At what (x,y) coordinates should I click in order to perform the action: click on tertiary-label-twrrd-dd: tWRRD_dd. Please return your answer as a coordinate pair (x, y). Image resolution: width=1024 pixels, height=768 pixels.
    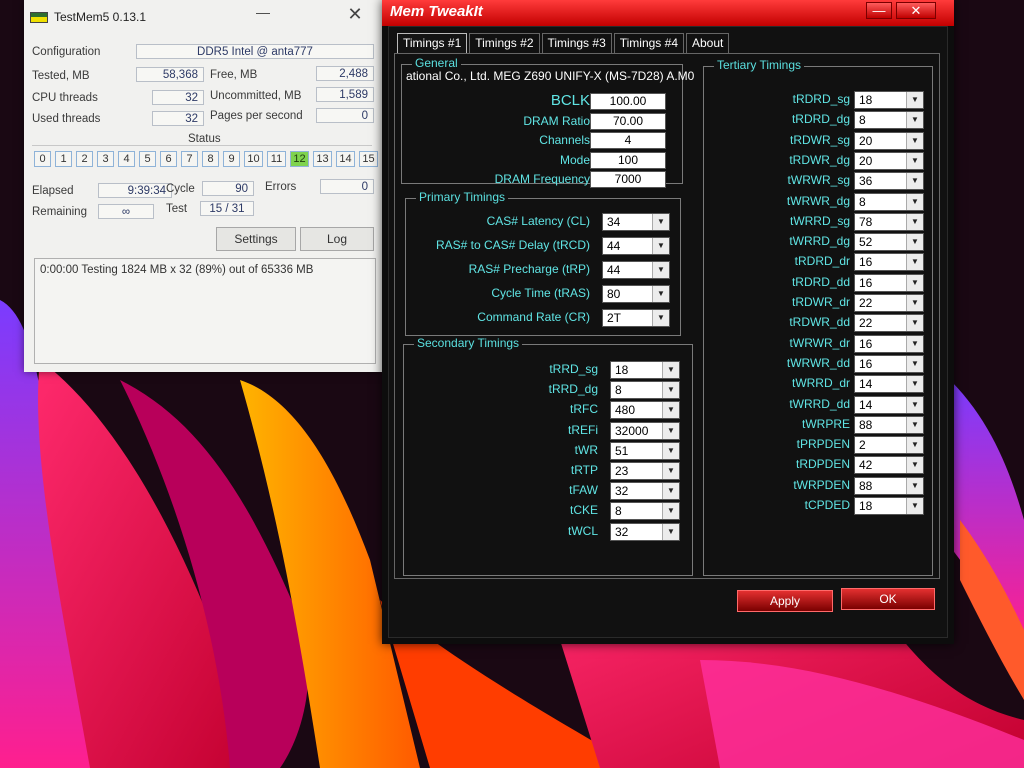
    Looking at the image, I should click on (819, 403).